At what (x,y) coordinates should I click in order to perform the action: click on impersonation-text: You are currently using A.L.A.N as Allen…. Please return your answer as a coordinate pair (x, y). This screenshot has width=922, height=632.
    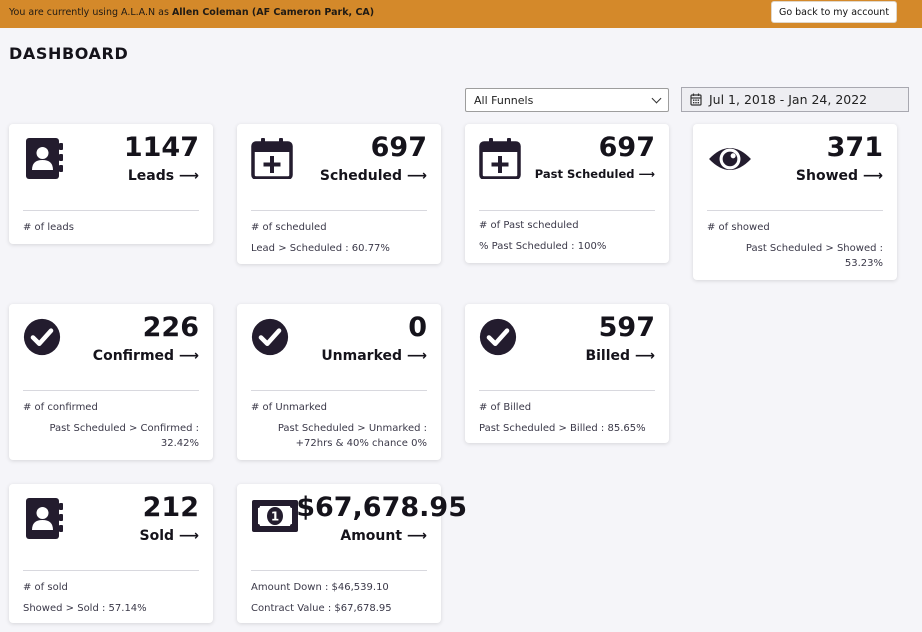
    Looking at the image, I should click on (191, 12).